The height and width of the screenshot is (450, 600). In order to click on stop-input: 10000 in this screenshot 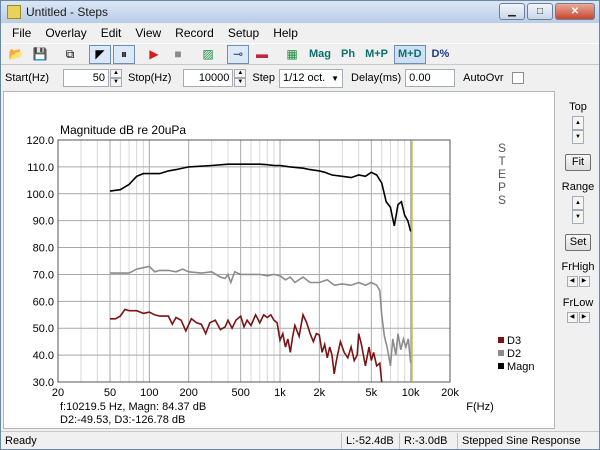, I will do `click(208, 78)`.